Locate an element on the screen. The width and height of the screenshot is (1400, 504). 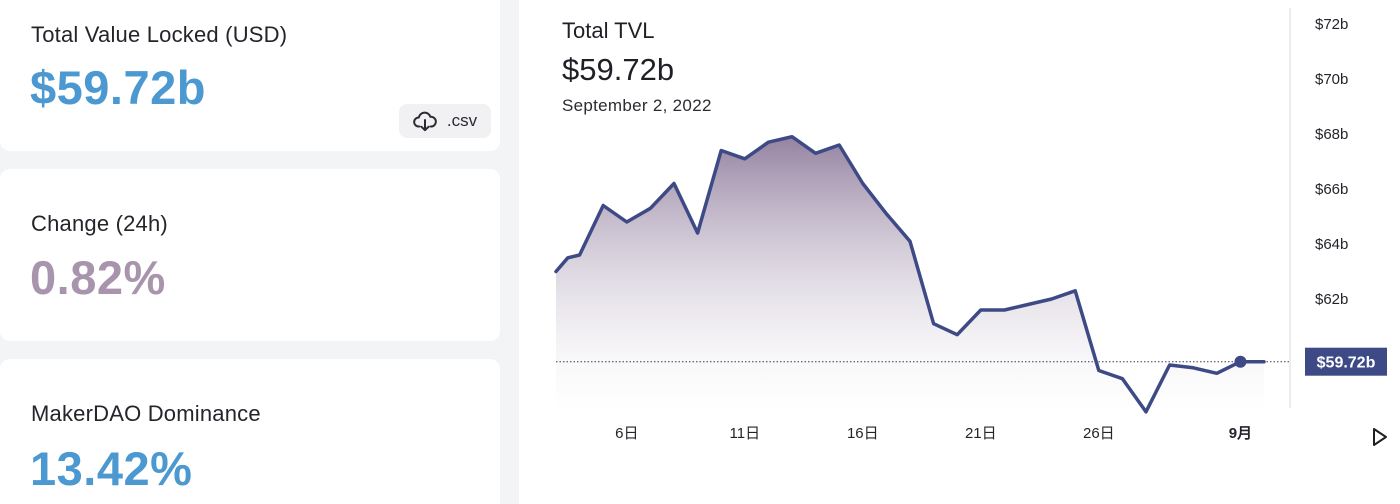
y-tick-label: $72b is located at coordinates (1331, 24).